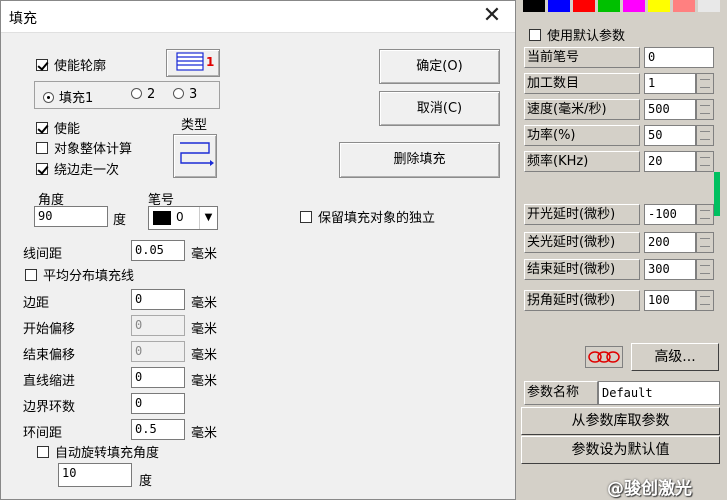 This screenshot has height=500, width=727. Describe the element at coordinates (670, 161) in the screenshot. I see `frequency-input: 20` at that location.